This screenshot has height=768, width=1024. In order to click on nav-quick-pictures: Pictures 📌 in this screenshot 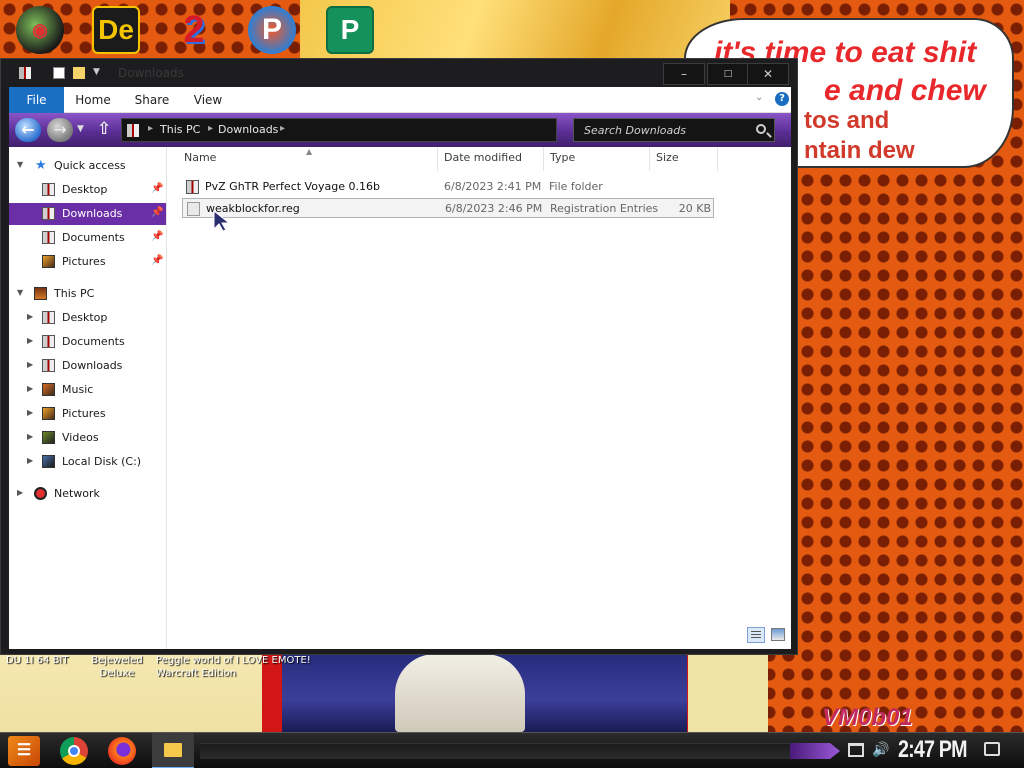, I will do `click(87, 262)`.